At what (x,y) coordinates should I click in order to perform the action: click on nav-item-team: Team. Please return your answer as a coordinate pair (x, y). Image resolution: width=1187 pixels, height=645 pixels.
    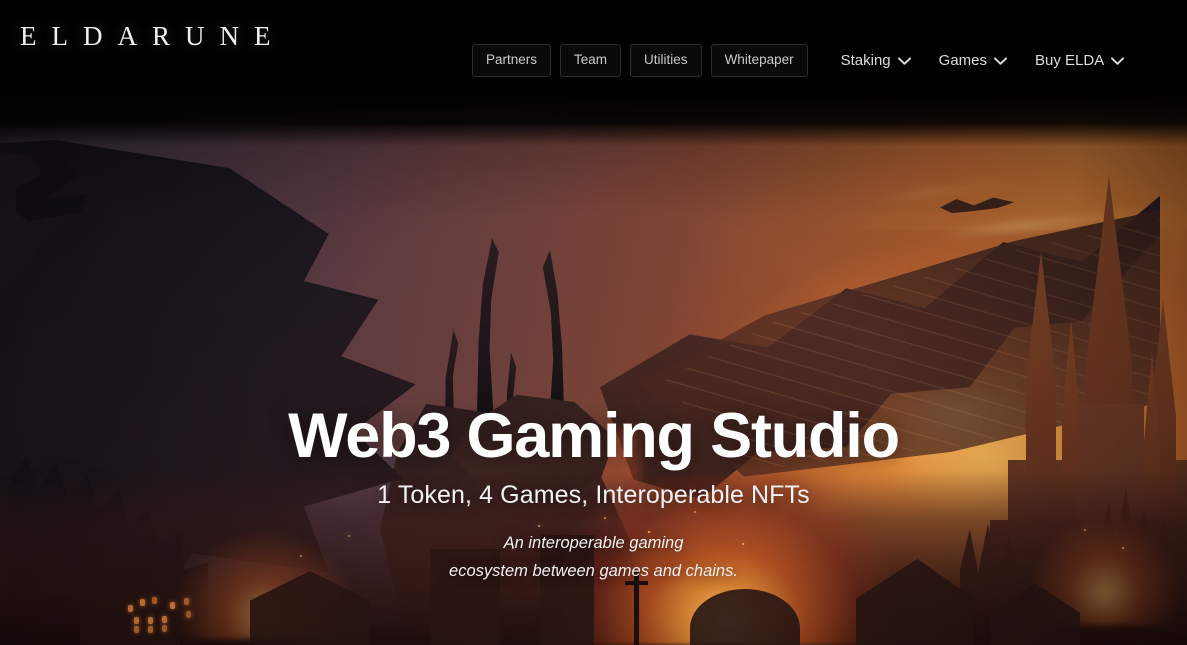
    Looking at the image, I should click on (591, 60).